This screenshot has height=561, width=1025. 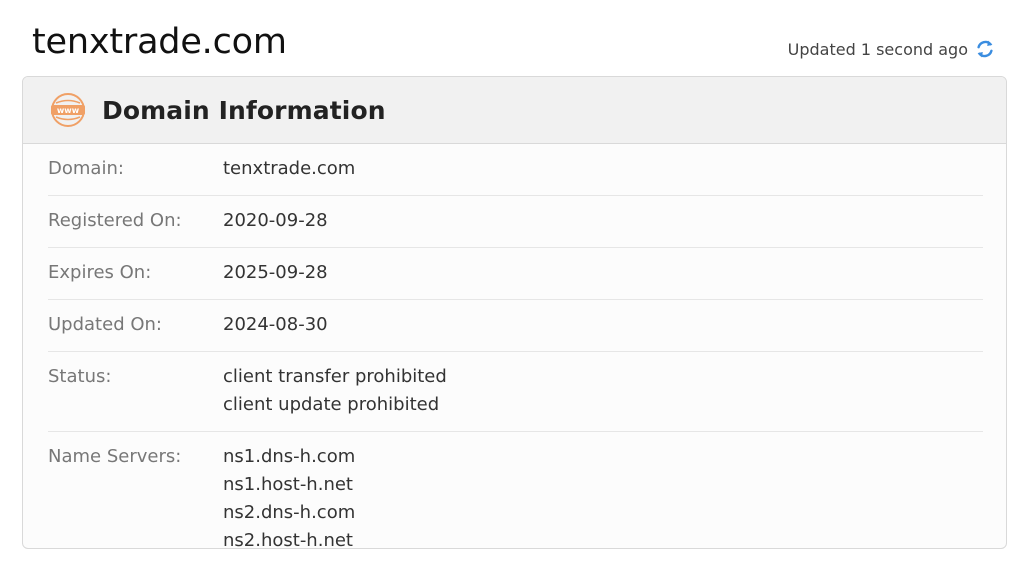 I want to click on www-globe-icon: www, so click(x=68, y=110).